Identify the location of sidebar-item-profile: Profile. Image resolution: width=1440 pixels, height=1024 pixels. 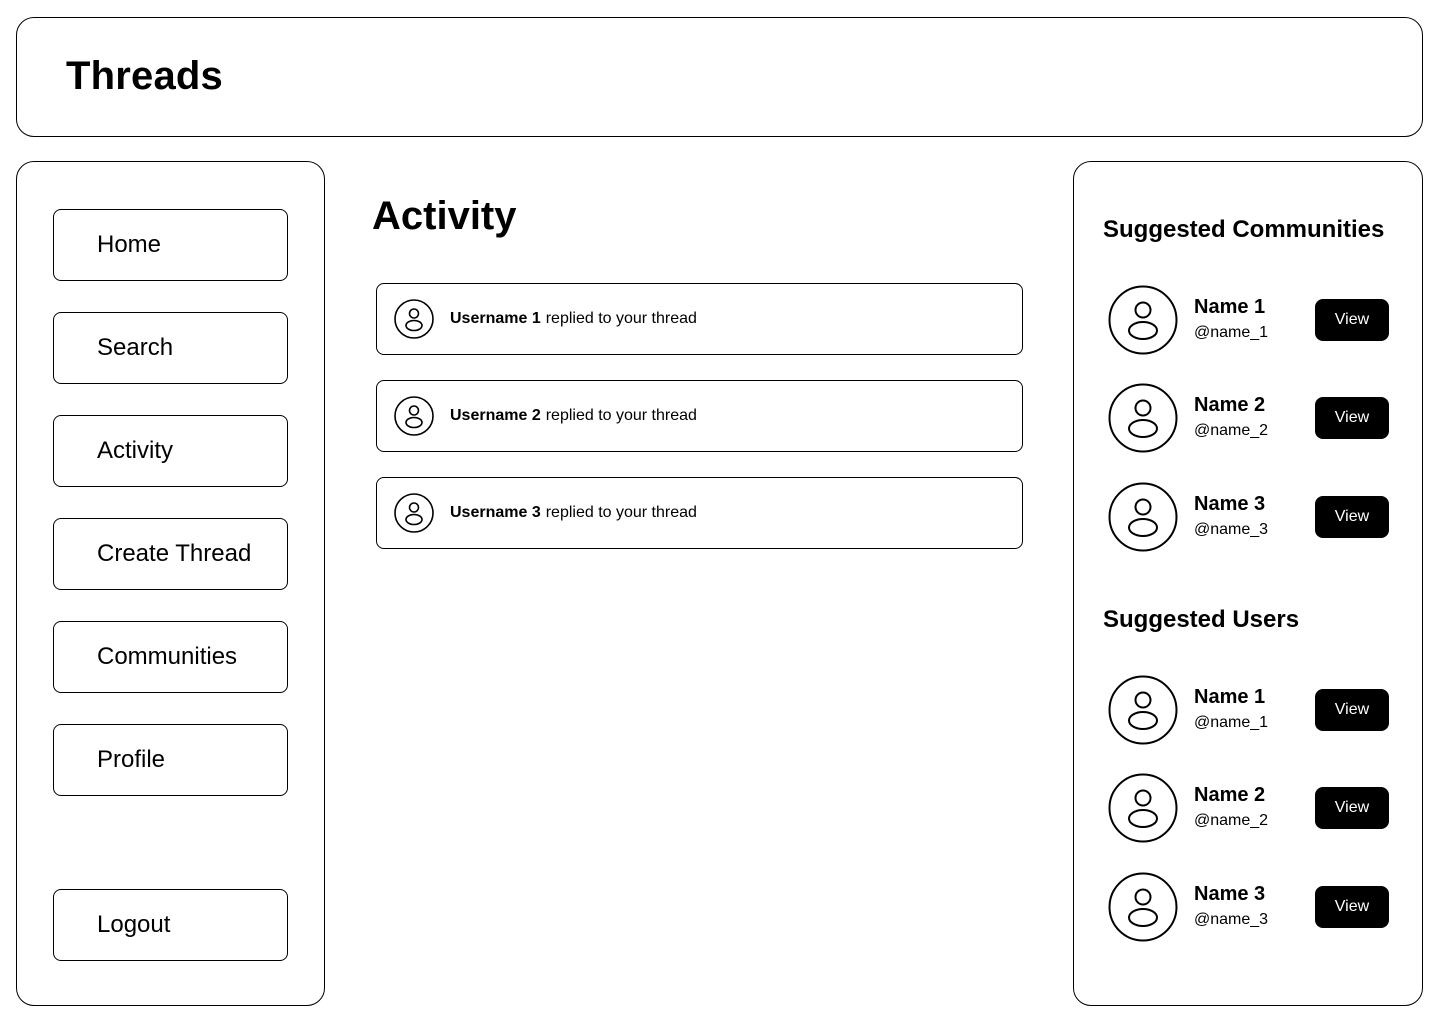
(170, 760).